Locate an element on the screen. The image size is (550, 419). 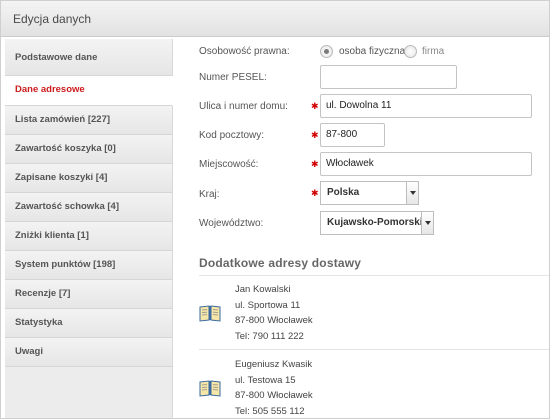
sidebar-item-orders: Lista zamówień [227] is located at coordinates (88, 120).